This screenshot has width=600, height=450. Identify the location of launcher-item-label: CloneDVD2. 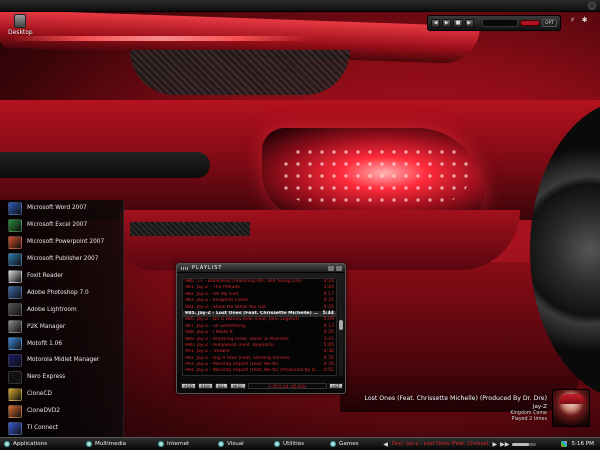
(43, 411).